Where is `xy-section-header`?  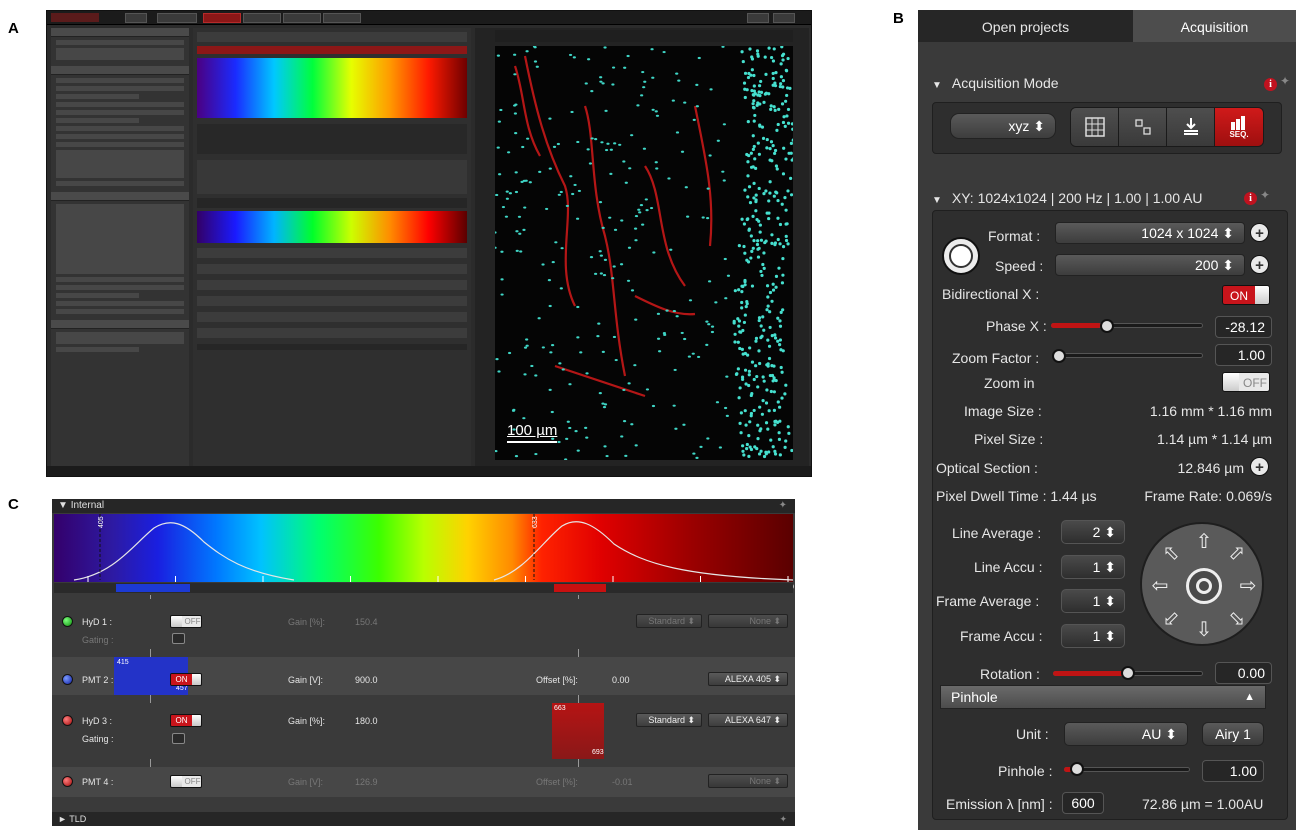
xy-section-header is located at coordinates (120, 70).